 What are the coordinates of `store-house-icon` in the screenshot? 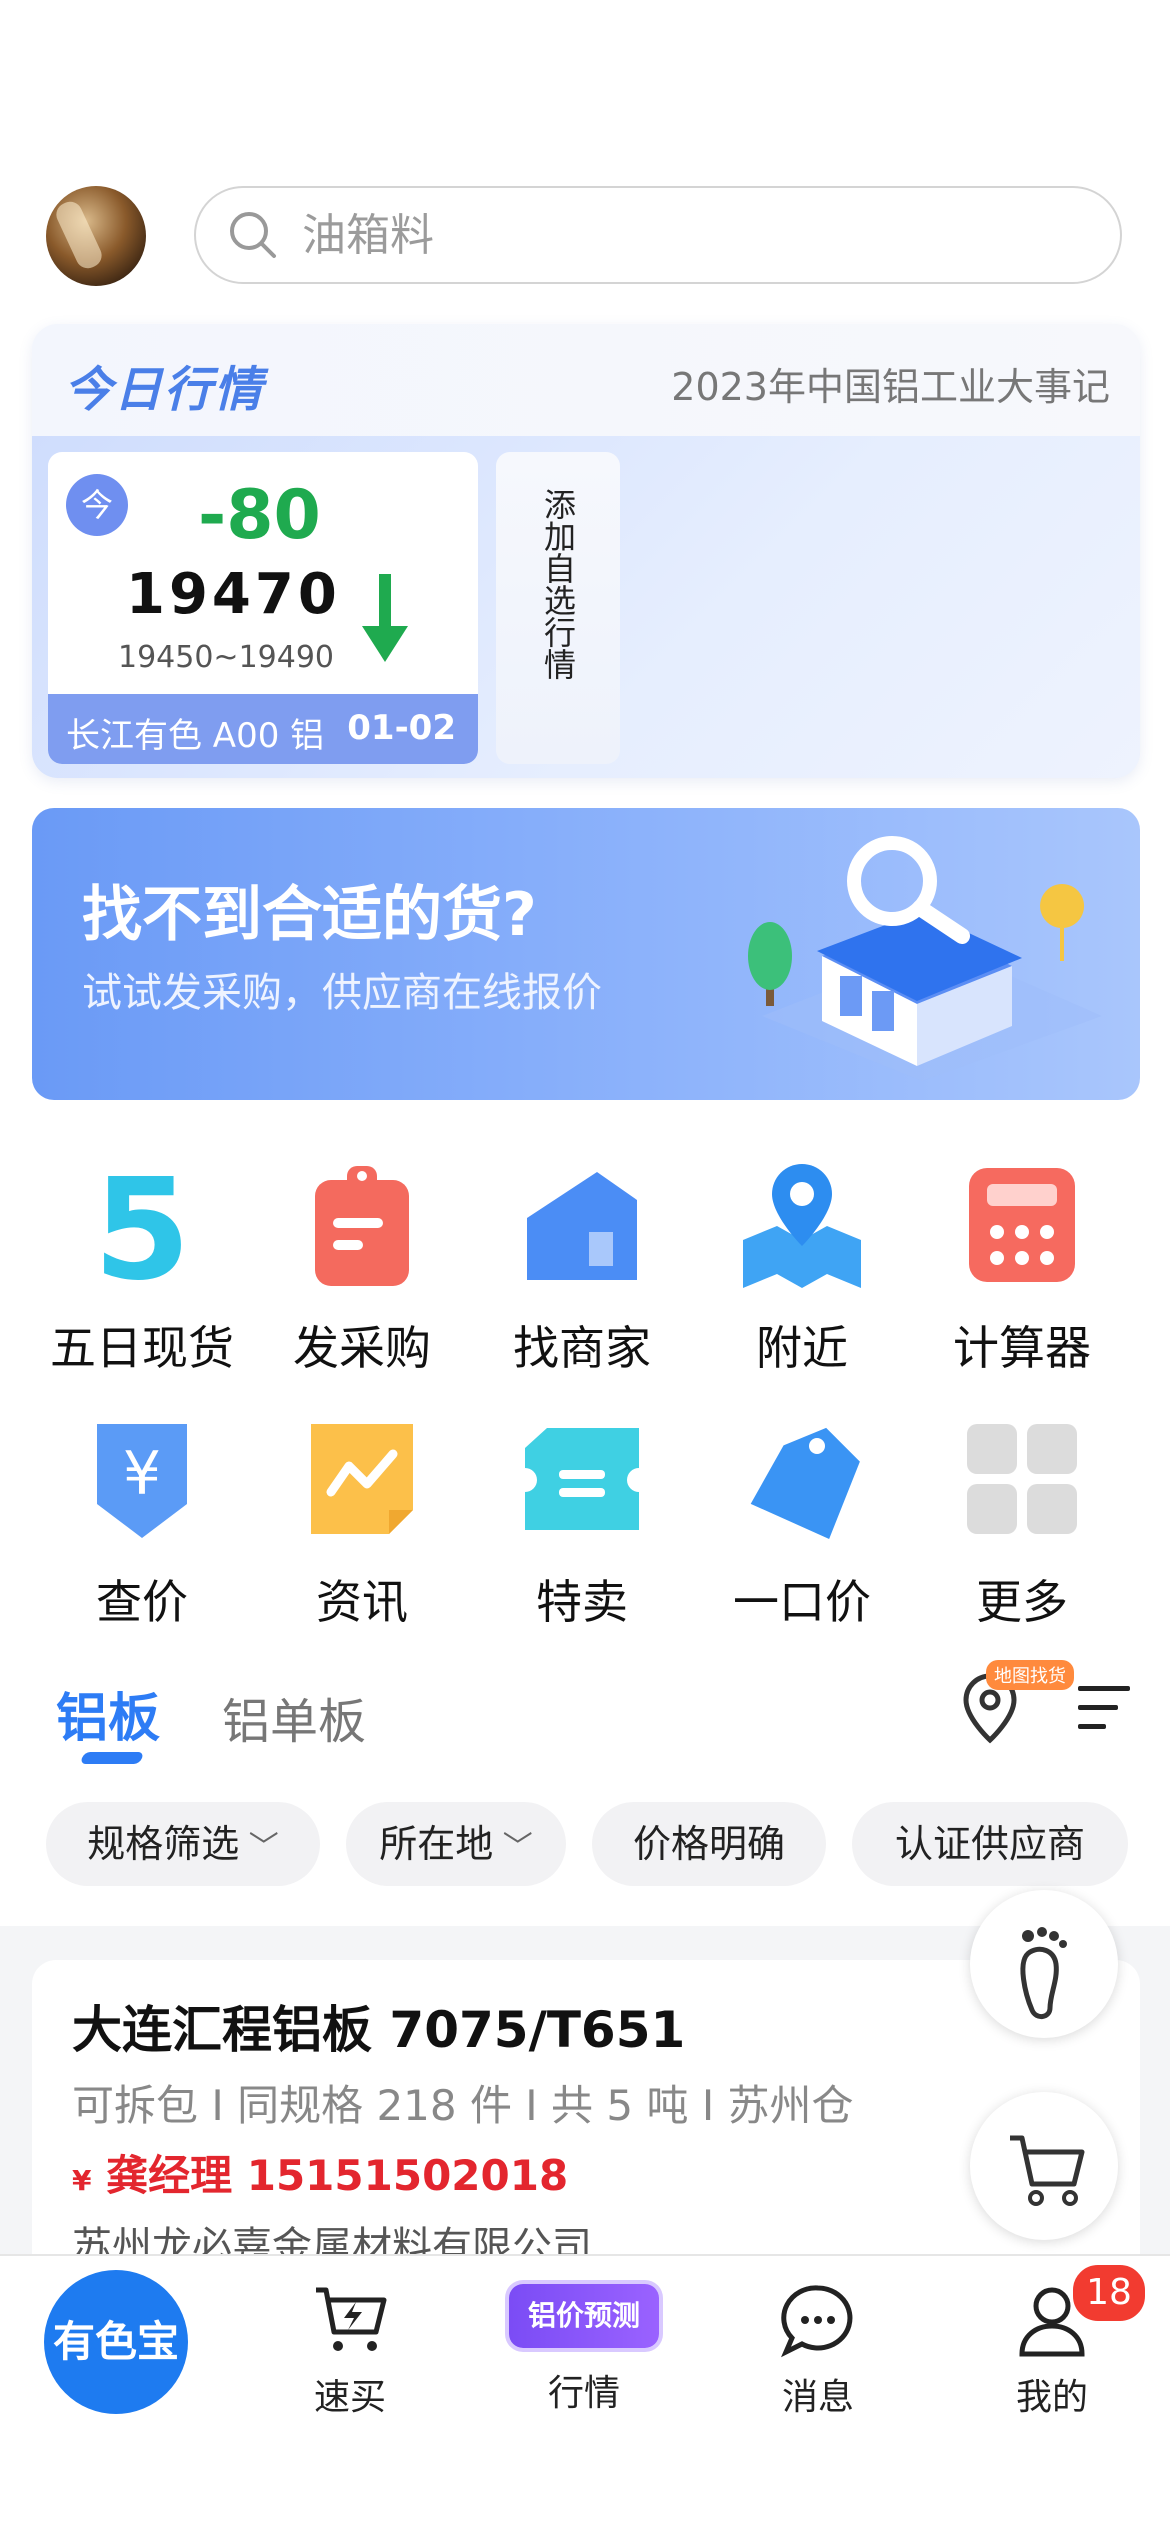 It's located at (582, 1225).